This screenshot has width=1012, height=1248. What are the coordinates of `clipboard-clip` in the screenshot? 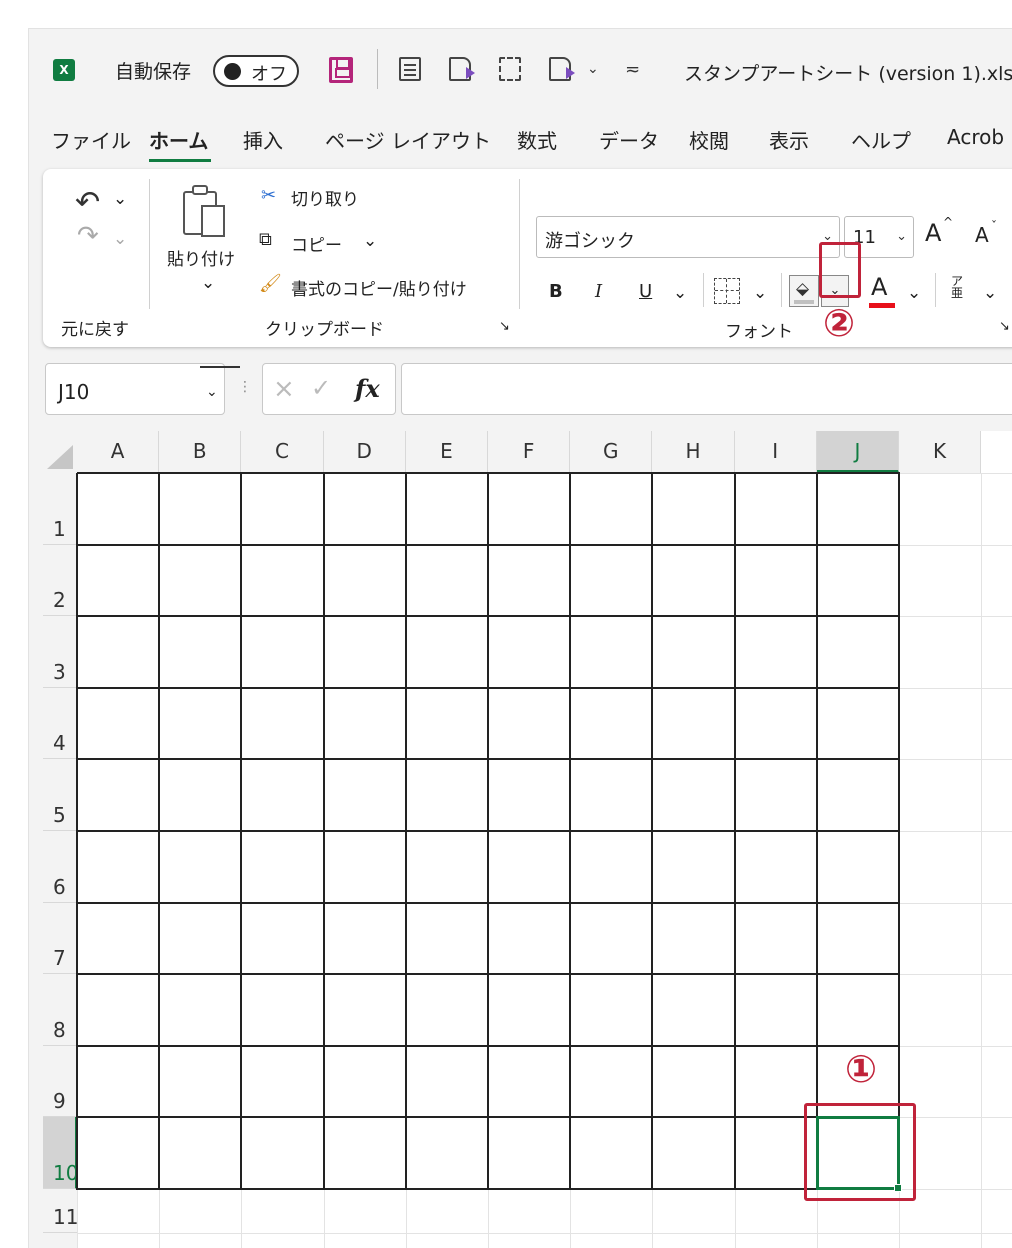 It's located at (200, 190).